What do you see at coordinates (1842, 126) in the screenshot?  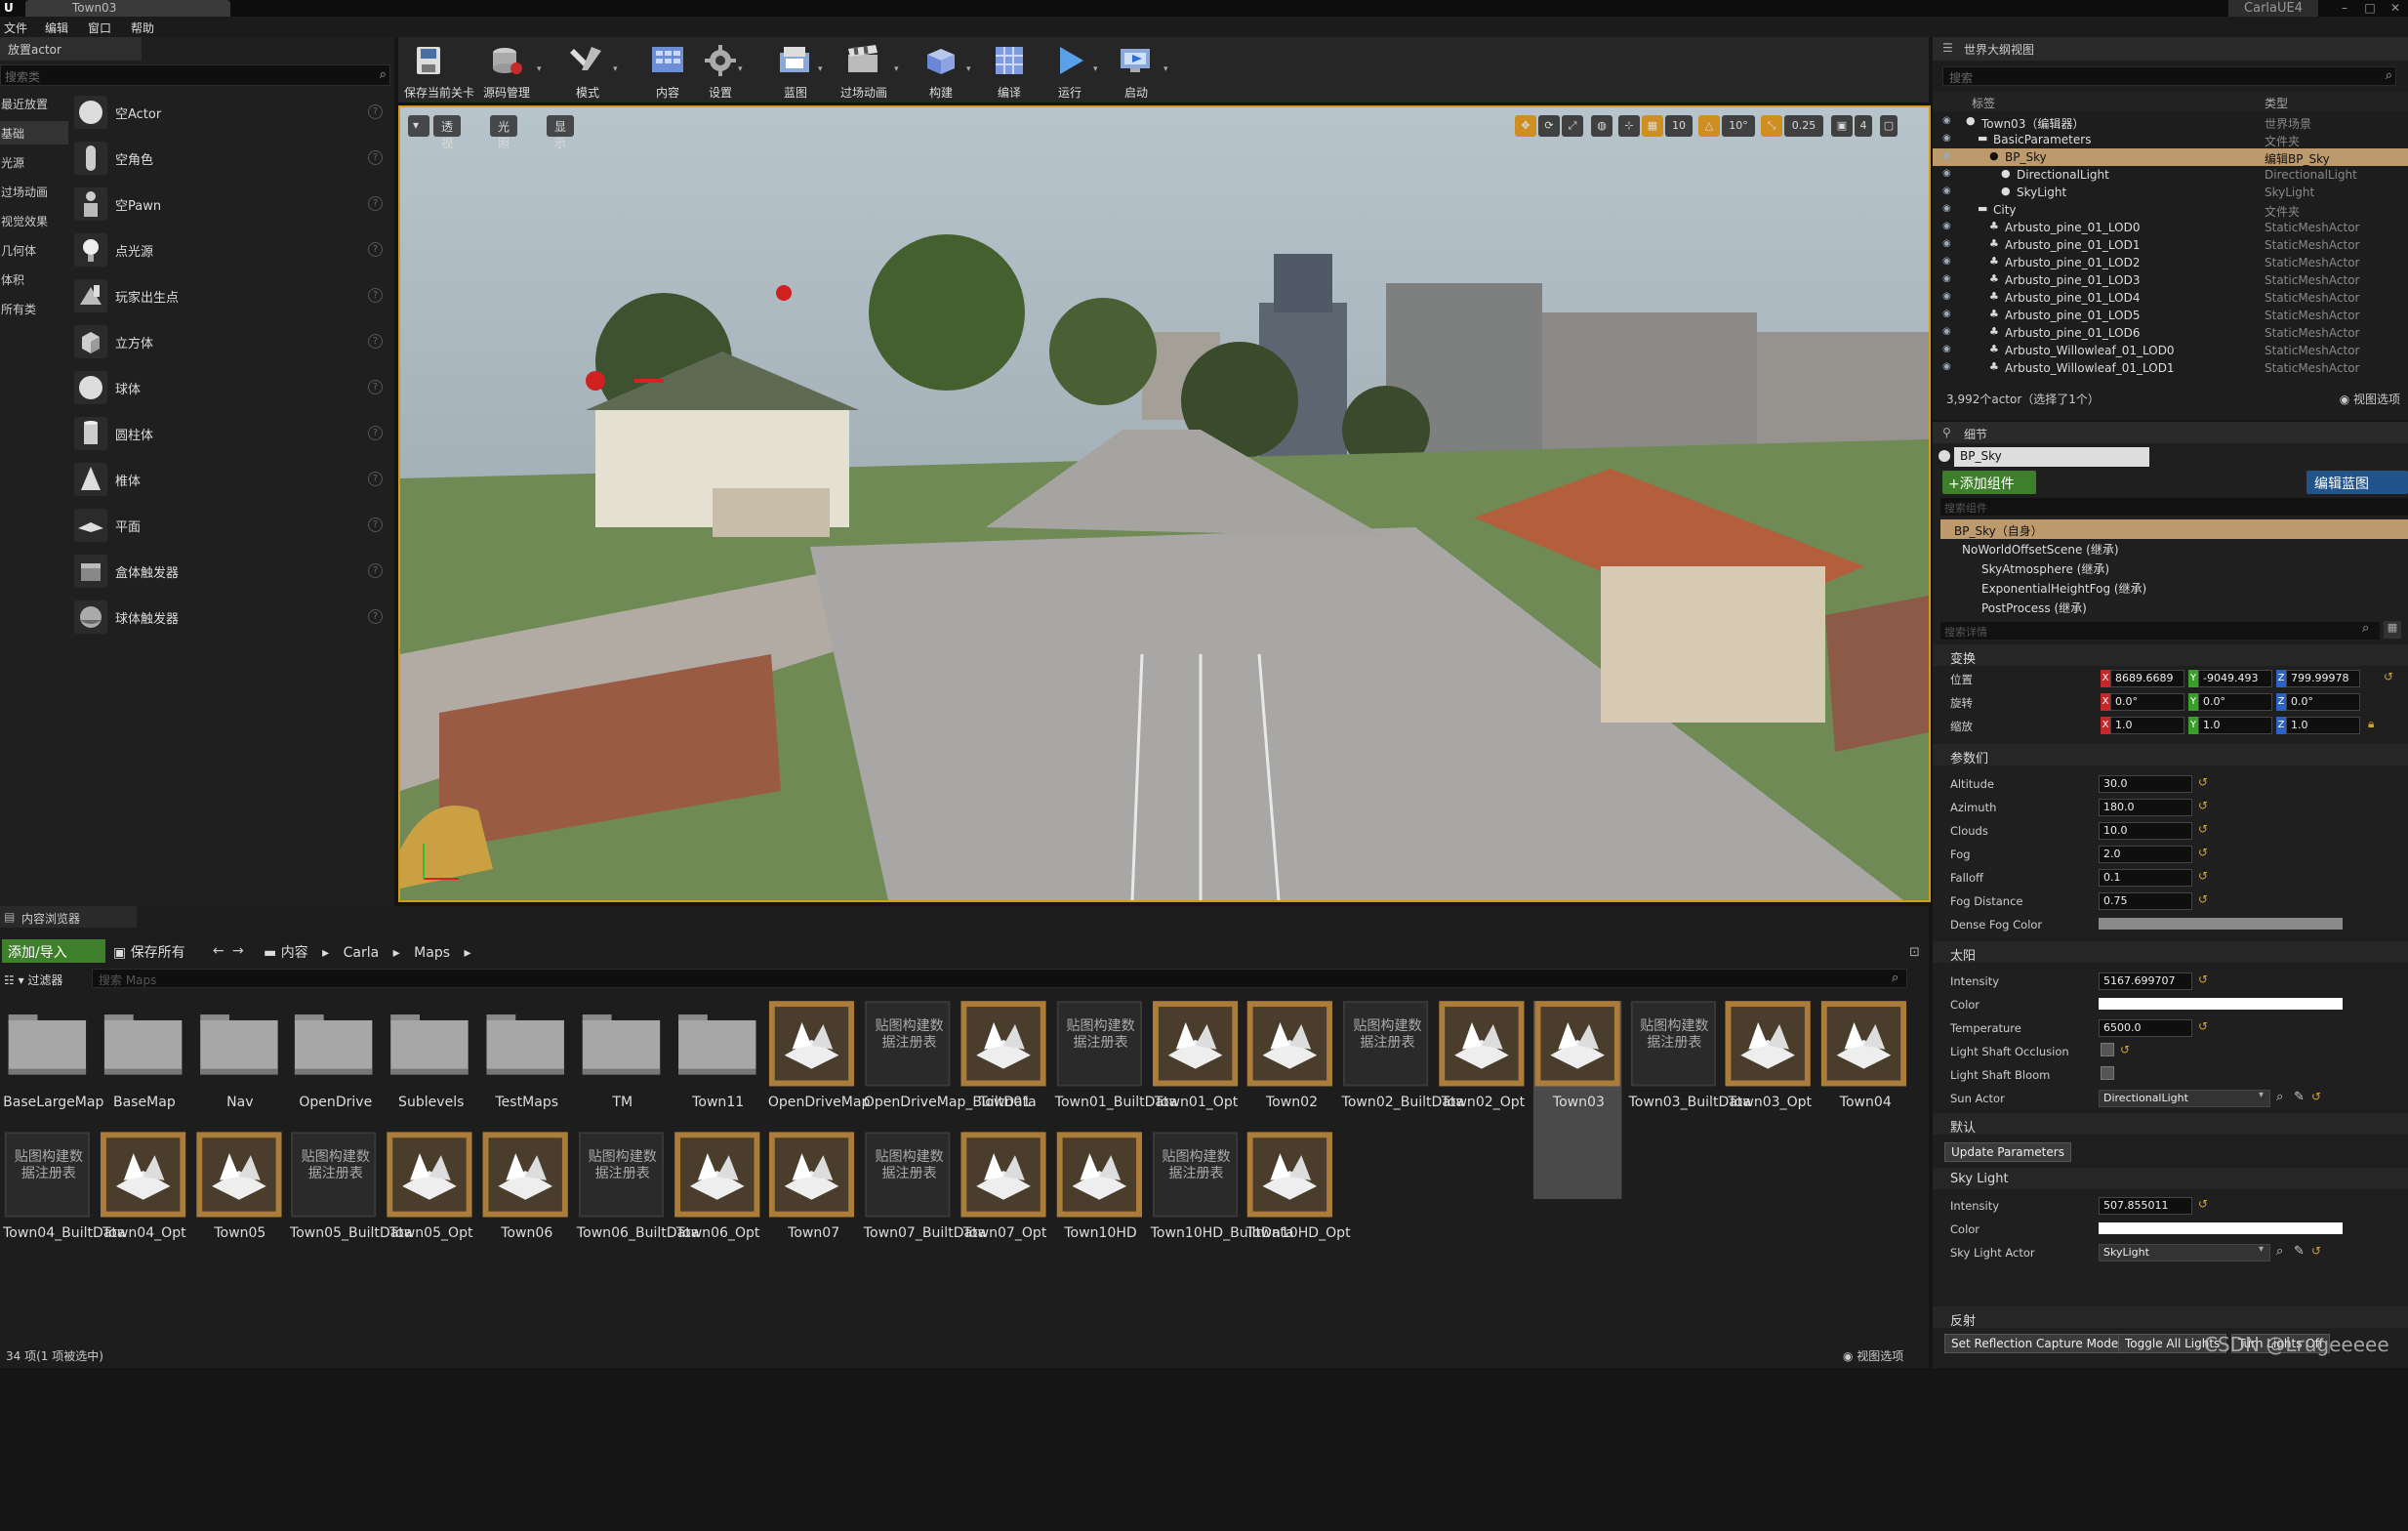 I see `camera-speed-icon: ▣` at bounding box center [1842, 126].